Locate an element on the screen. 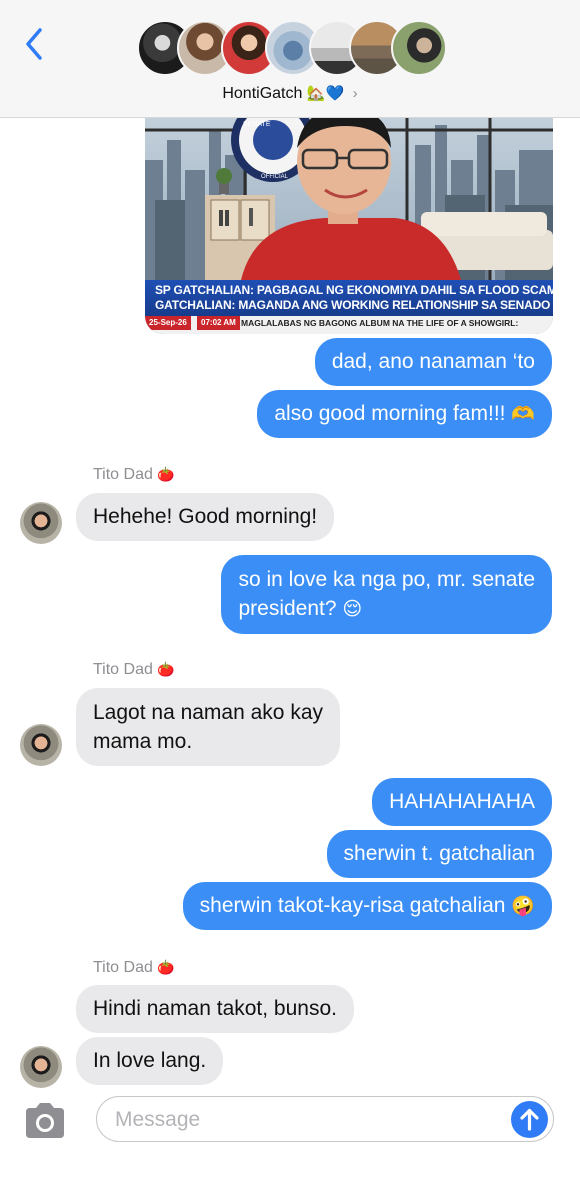  message-composer is located at coordinates (325, 1119).